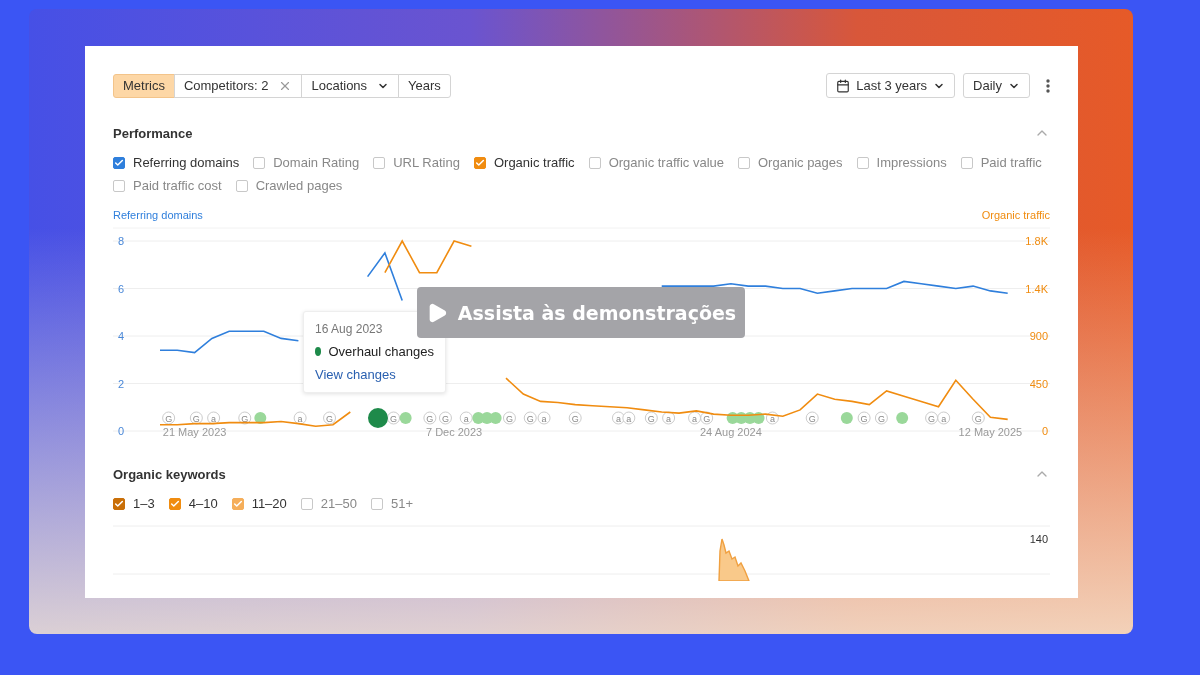  What do you see at coordinates (350, 85) in the screenshot?
I see `filter-button: Locations` at bounding box center [350, 85].